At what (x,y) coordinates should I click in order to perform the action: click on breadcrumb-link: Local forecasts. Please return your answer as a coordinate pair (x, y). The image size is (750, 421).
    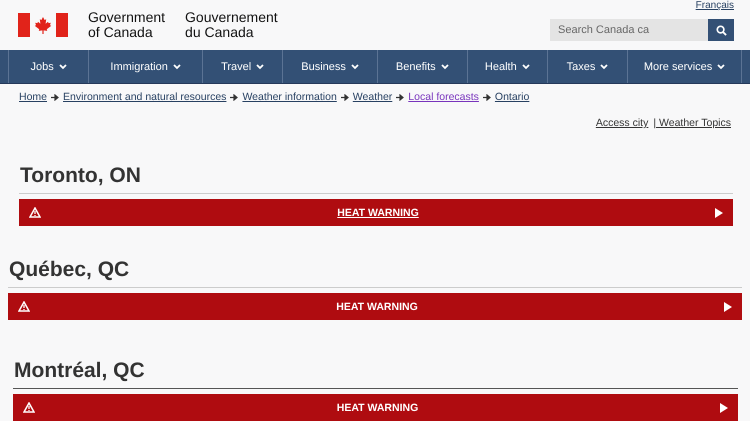
    Looking at the image, I should click on (443, 97).